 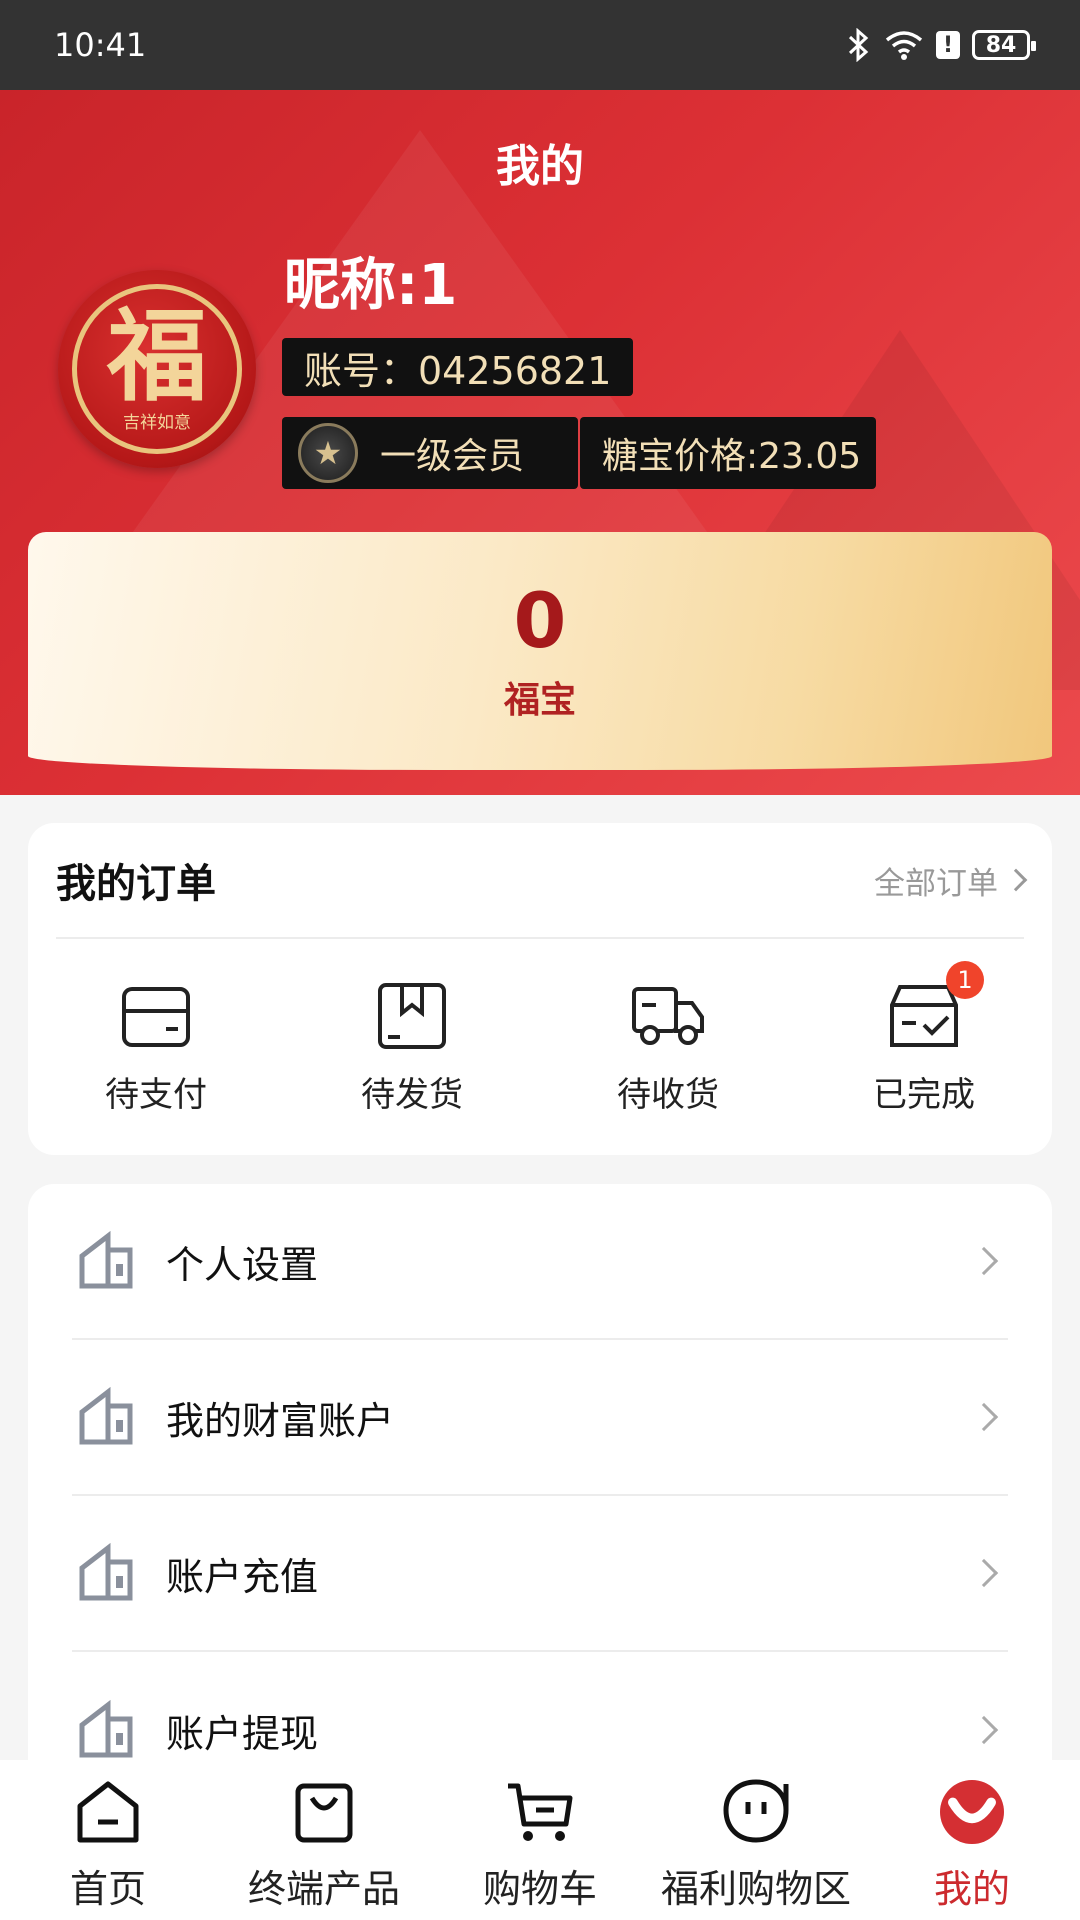 What do you see at coordinates (156, 1094) in the screenshot?
I see `order-item-label: 待支付` at bounding box center [156, 1094].